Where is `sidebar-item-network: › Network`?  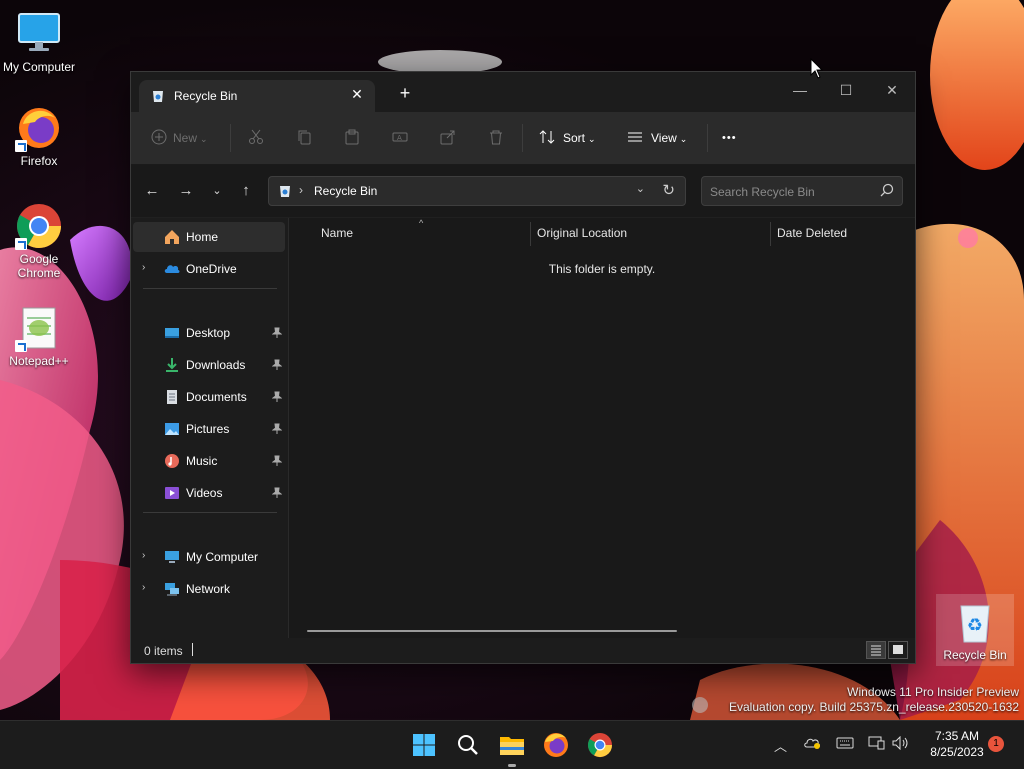 sidebar-item-network: › Network is located at coordinates (209, 589).